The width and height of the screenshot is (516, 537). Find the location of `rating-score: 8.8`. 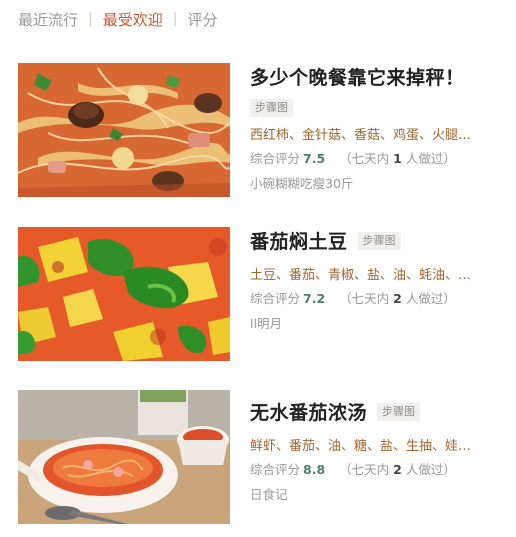

rating-score: 8.8 is located at coordinates (314, 469).